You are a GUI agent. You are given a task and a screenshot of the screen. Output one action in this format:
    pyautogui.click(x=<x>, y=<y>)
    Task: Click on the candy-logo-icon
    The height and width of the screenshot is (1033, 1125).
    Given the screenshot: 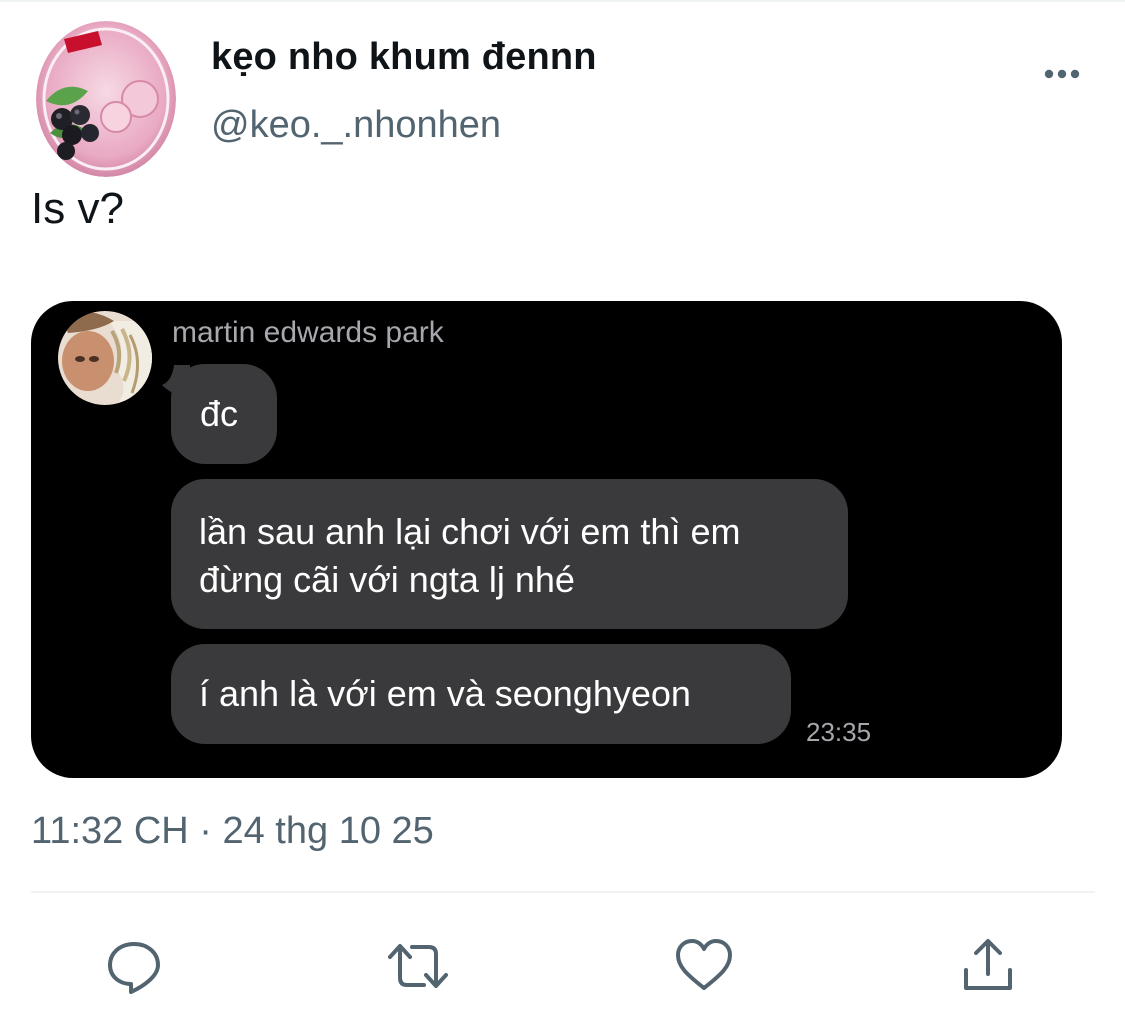 What is the action you would take?
    pyautogui.click(x=106, y=99)
    